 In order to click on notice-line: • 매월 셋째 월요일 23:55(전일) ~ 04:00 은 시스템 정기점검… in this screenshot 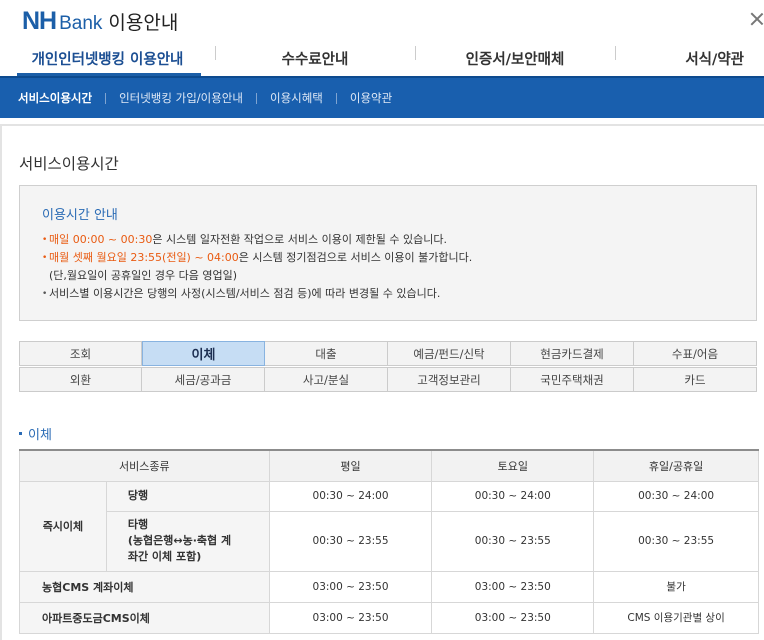, I will do `click(257, 258)`.